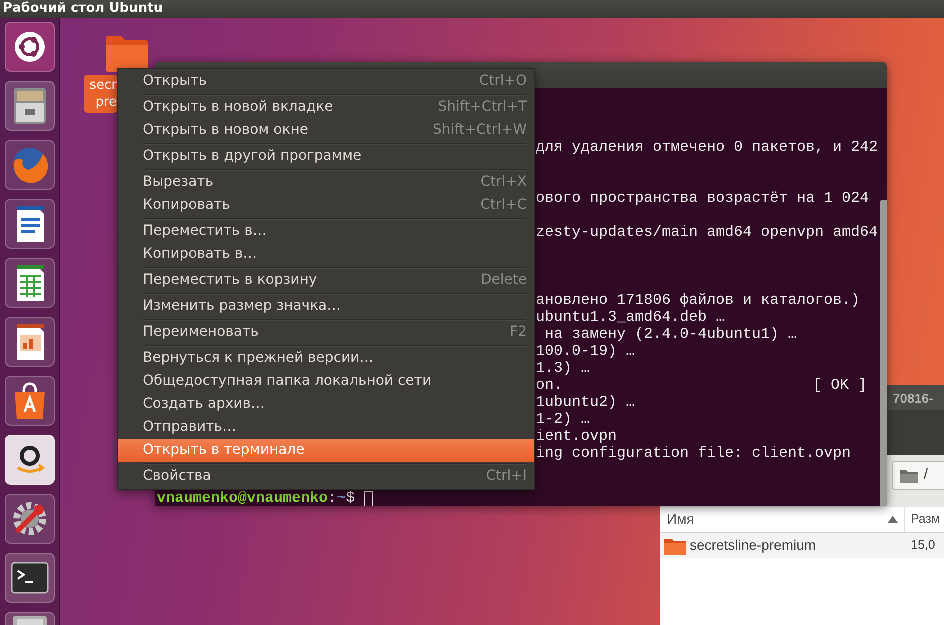 This screenshot has width=944, height=625. Describe the element at coordinates (518, 332) in the screenshot. I see `shortcut-text: F2` at that location.